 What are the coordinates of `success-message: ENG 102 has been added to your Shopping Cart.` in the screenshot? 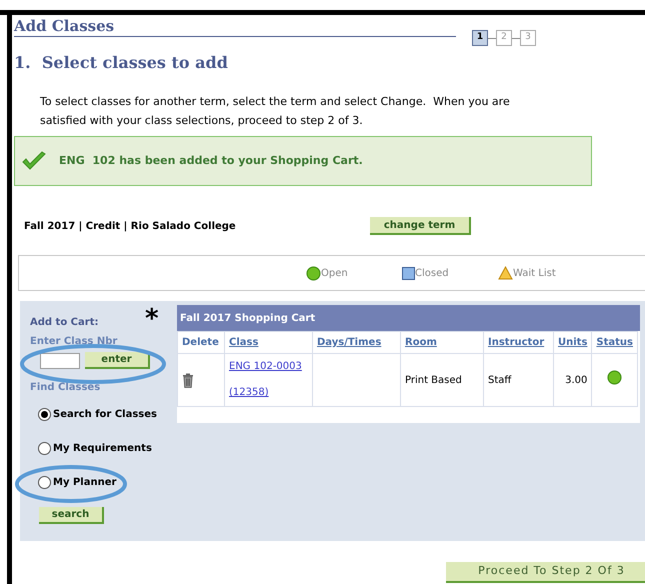 It's located at (211, 160).